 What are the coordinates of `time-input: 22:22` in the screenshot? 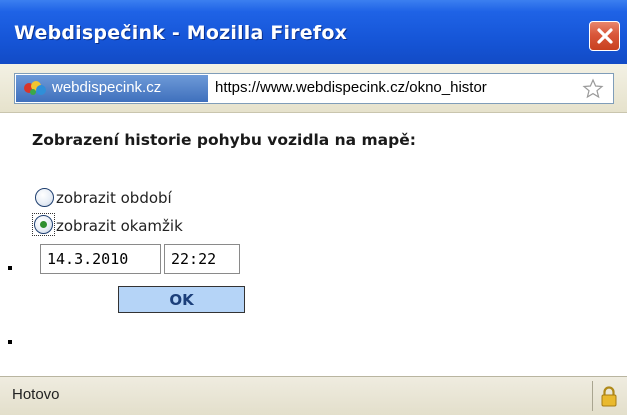 It's located at (202, 259).